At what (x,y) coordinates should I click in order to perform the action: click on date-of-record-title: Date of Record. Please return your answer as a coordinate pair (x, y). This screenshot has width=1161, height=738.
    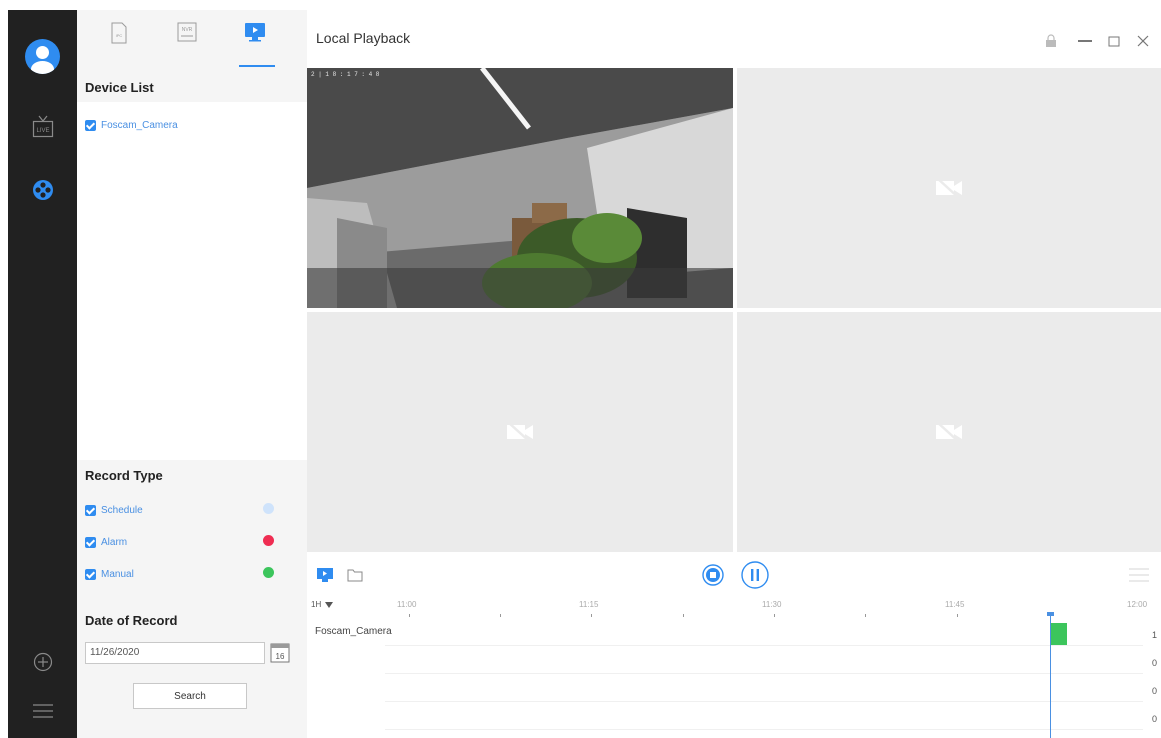
    Looking at the image, I should click on (131, 620).